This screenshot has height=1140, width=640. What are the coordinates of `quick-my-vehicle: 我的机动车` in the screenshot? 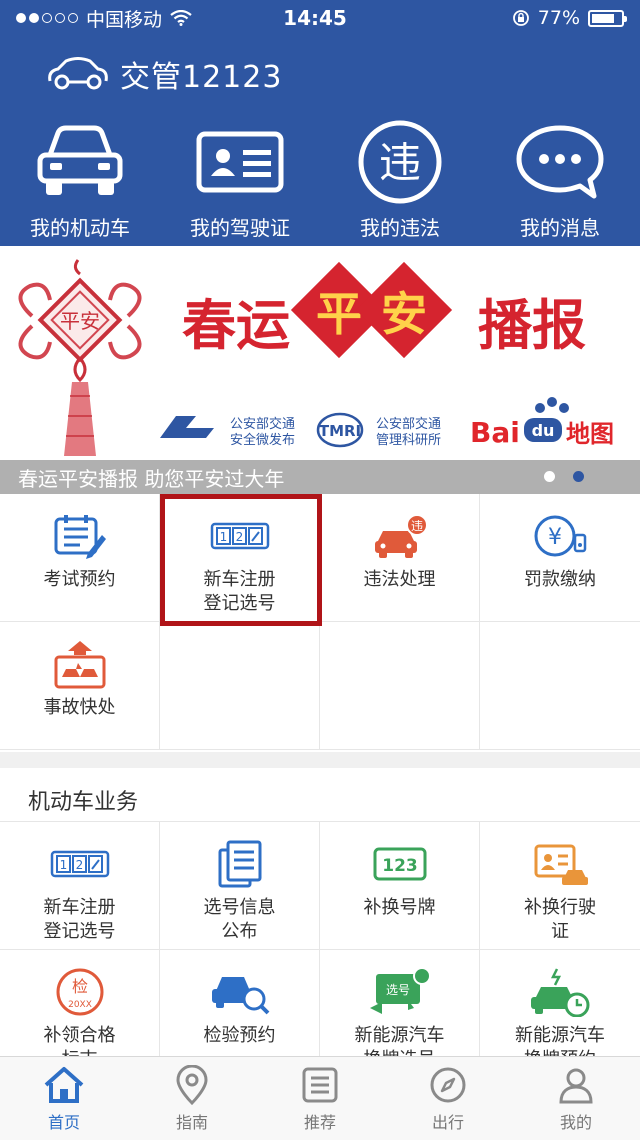 It's located at (80, 179).